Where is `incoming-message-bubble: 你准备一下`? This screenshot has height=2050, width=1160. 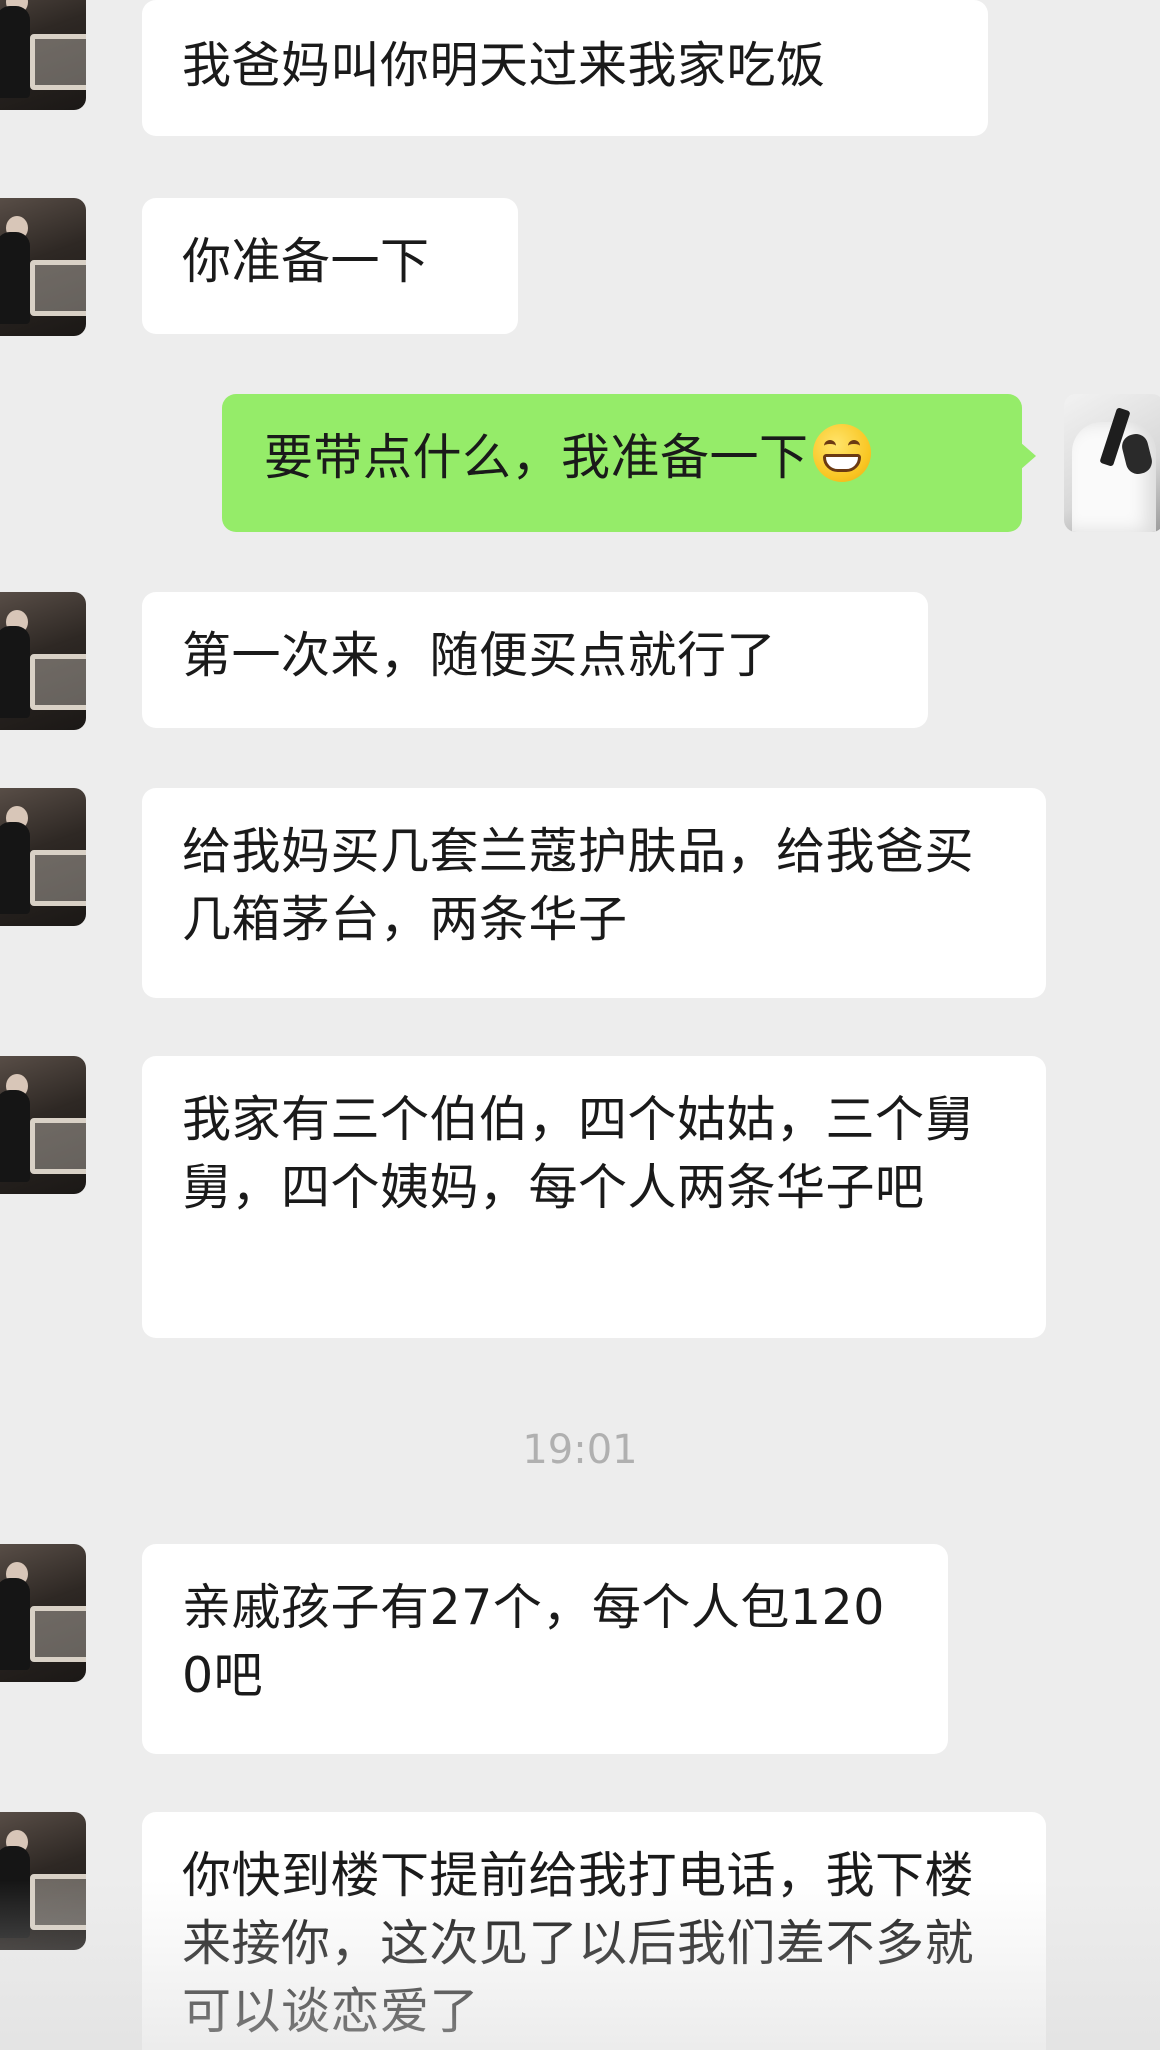 incoming-message-bubble: 你准备一下 is located at coordinates (330, 266).